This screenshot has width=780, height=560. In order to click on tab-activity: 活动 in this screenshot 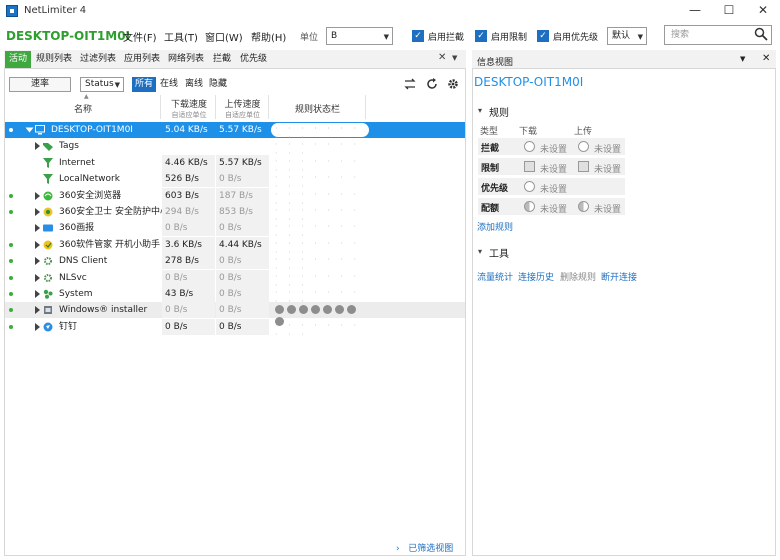, I will do `click(18, 59)`.